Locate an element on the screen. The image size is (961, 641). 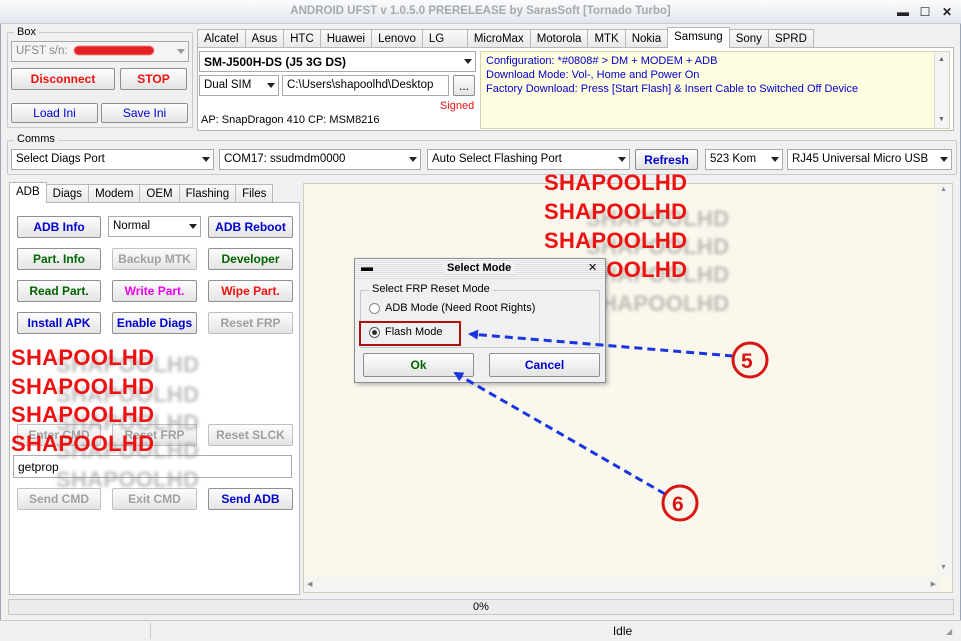
tab-adb: ADB is located at coordinates (28, 192).